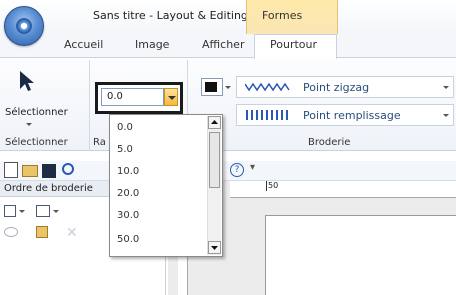 The height and width of the screenshot is (295, 456). What do you see at coordinates (152, 44) in the screenshot?
I see `tab-image: Image` at bounding box center [152, 44].